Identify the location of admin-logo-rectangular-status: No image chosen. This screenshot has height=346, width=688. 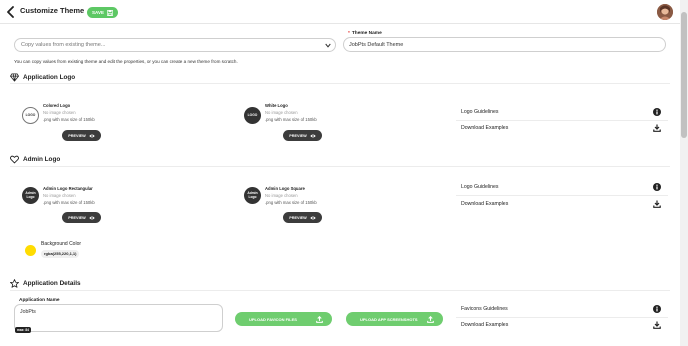
(59, 195).